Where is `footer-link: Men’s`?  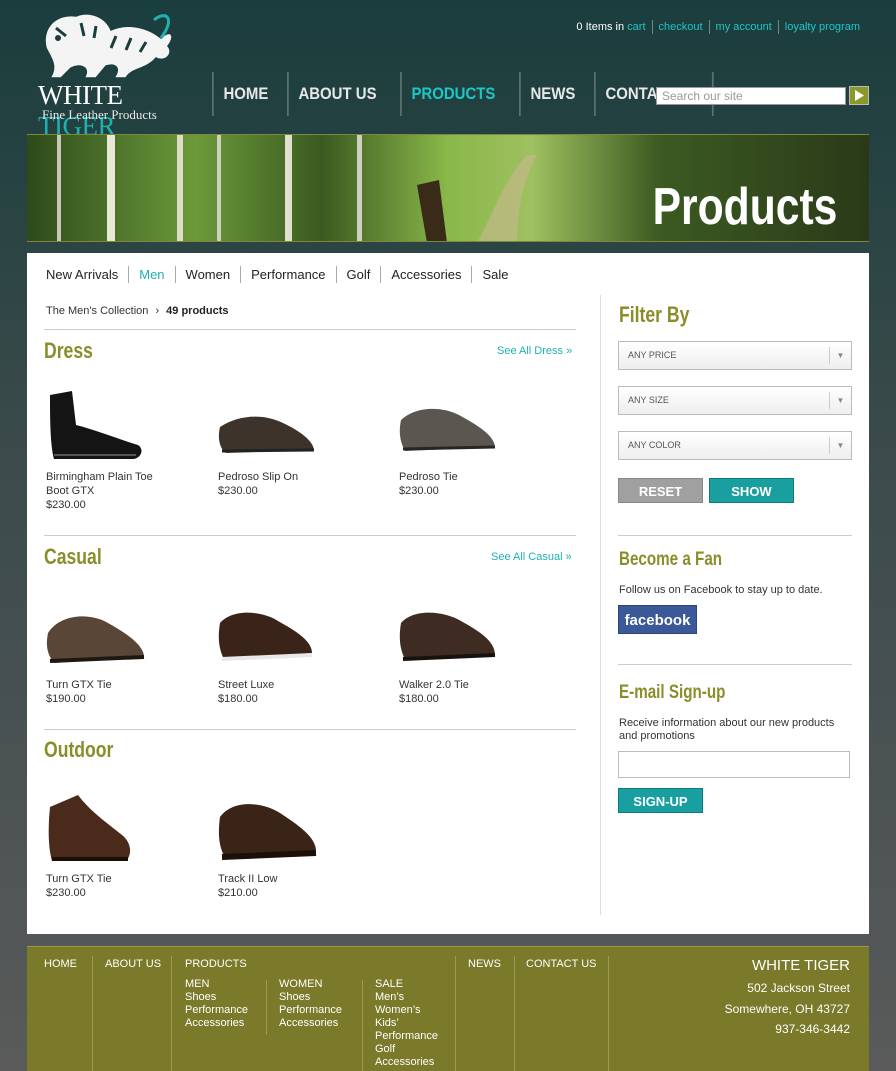 footer-link: Men’s is located at coordinates (406, 997).